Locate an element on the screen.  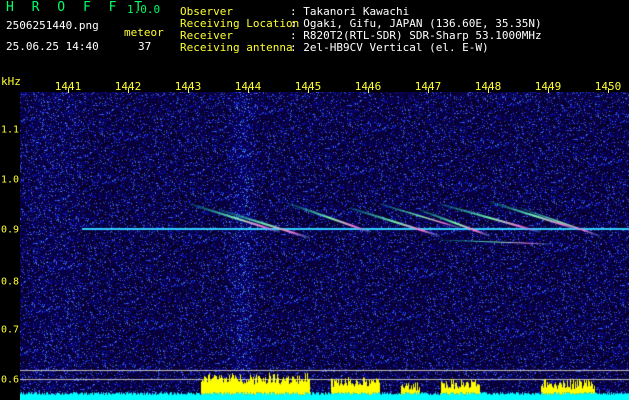
freq-tick-label: 0.6 is located at coordinates (10, 380).